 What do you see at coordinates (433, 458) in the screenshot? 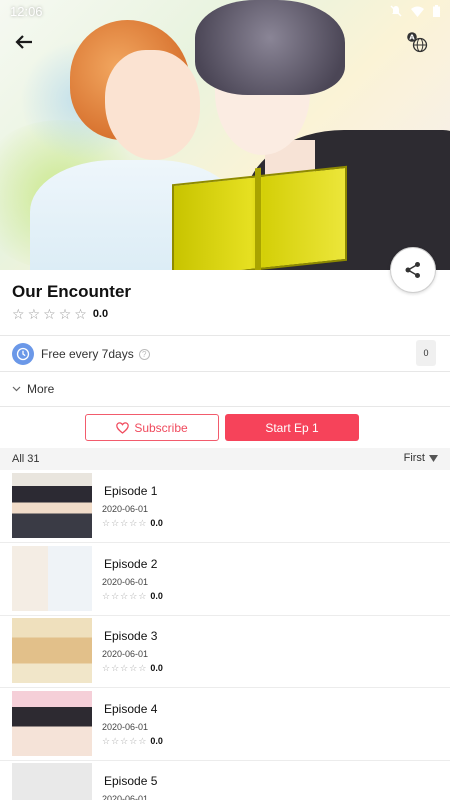
I see `triangle-down-icon` at bounding box center [433, 458].